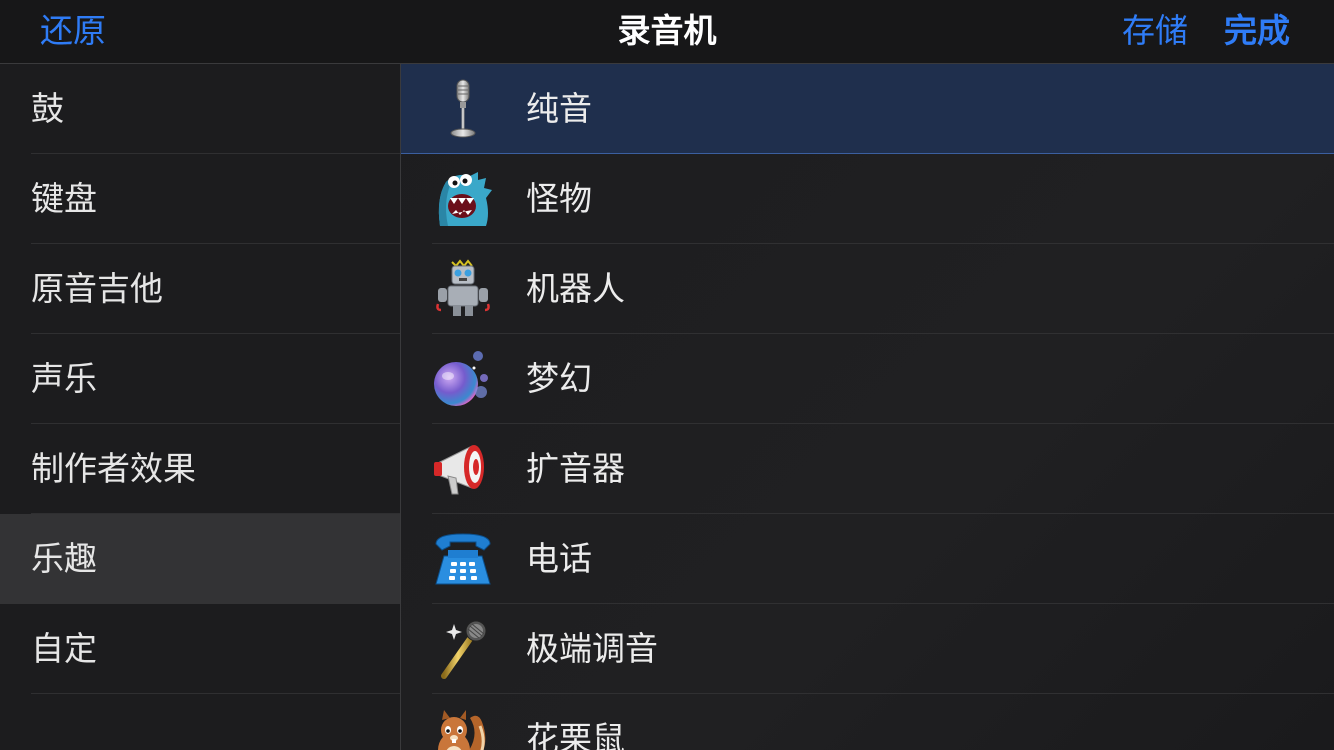  Describe the element at coordinates (463, 559) in the screenshot. I see `telephone-icon` at that location.